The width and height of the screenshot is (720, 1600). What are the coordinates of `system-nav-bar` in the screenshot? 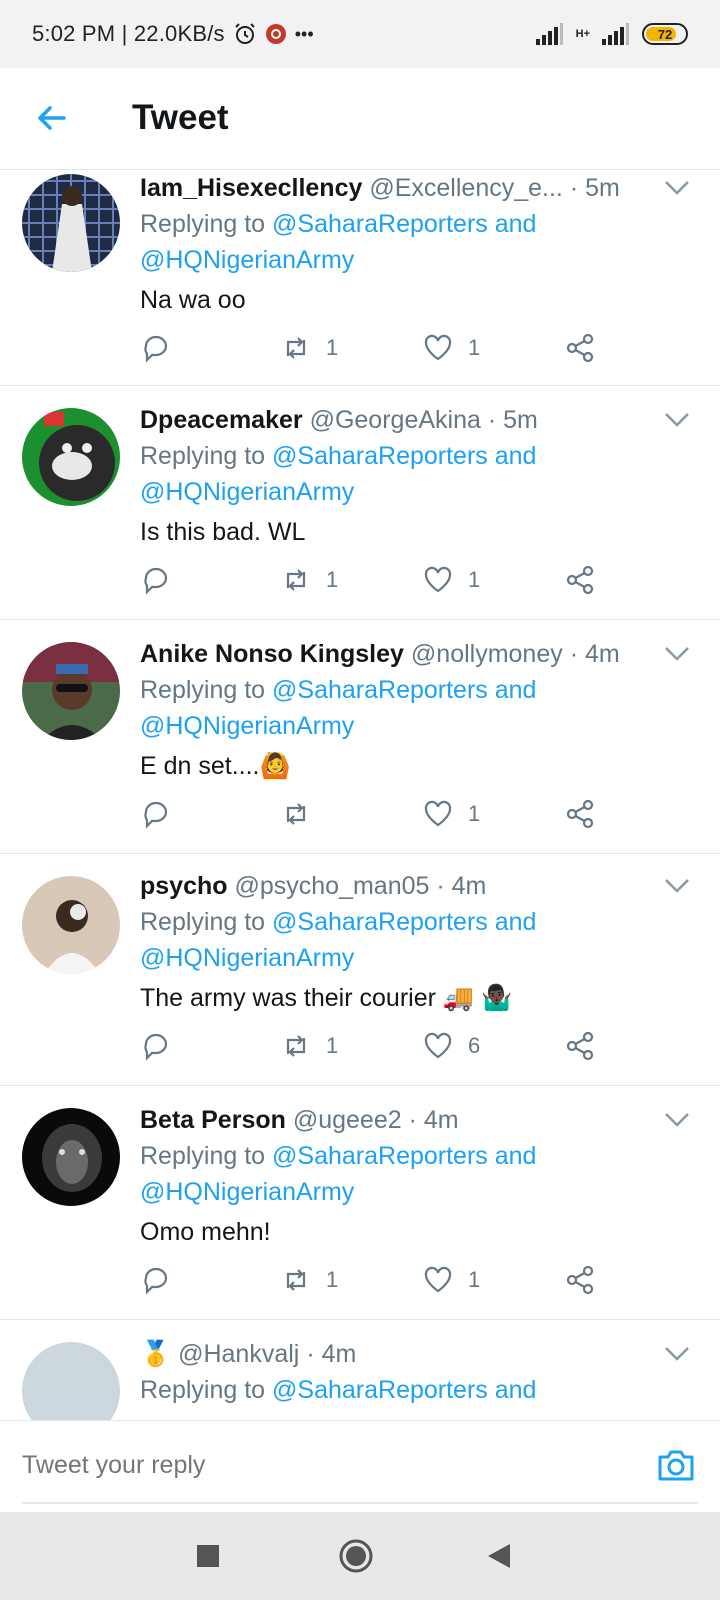 It's located at (360, 1556).